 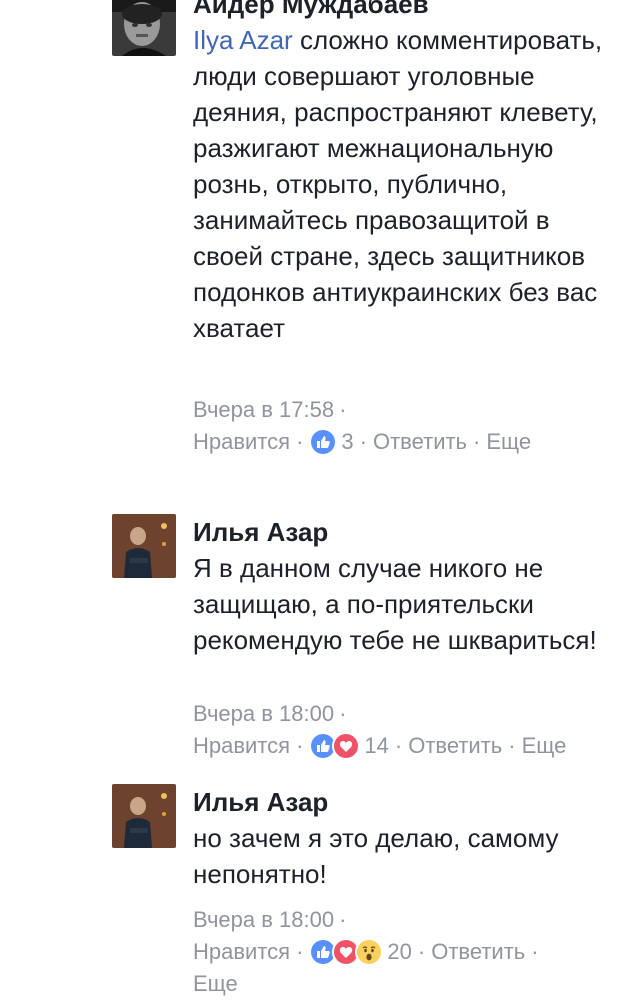 I want to click on love-reaction-icon, so click(x=346, y=746).